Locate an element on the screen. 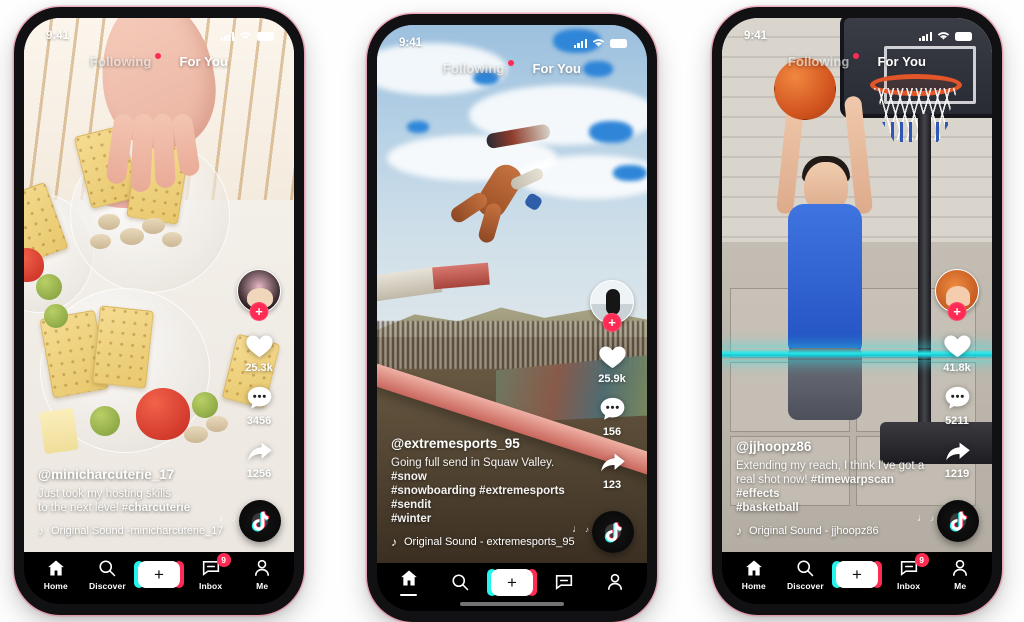  hashtag-group-3: #winter is located at coordinates (411, 519).